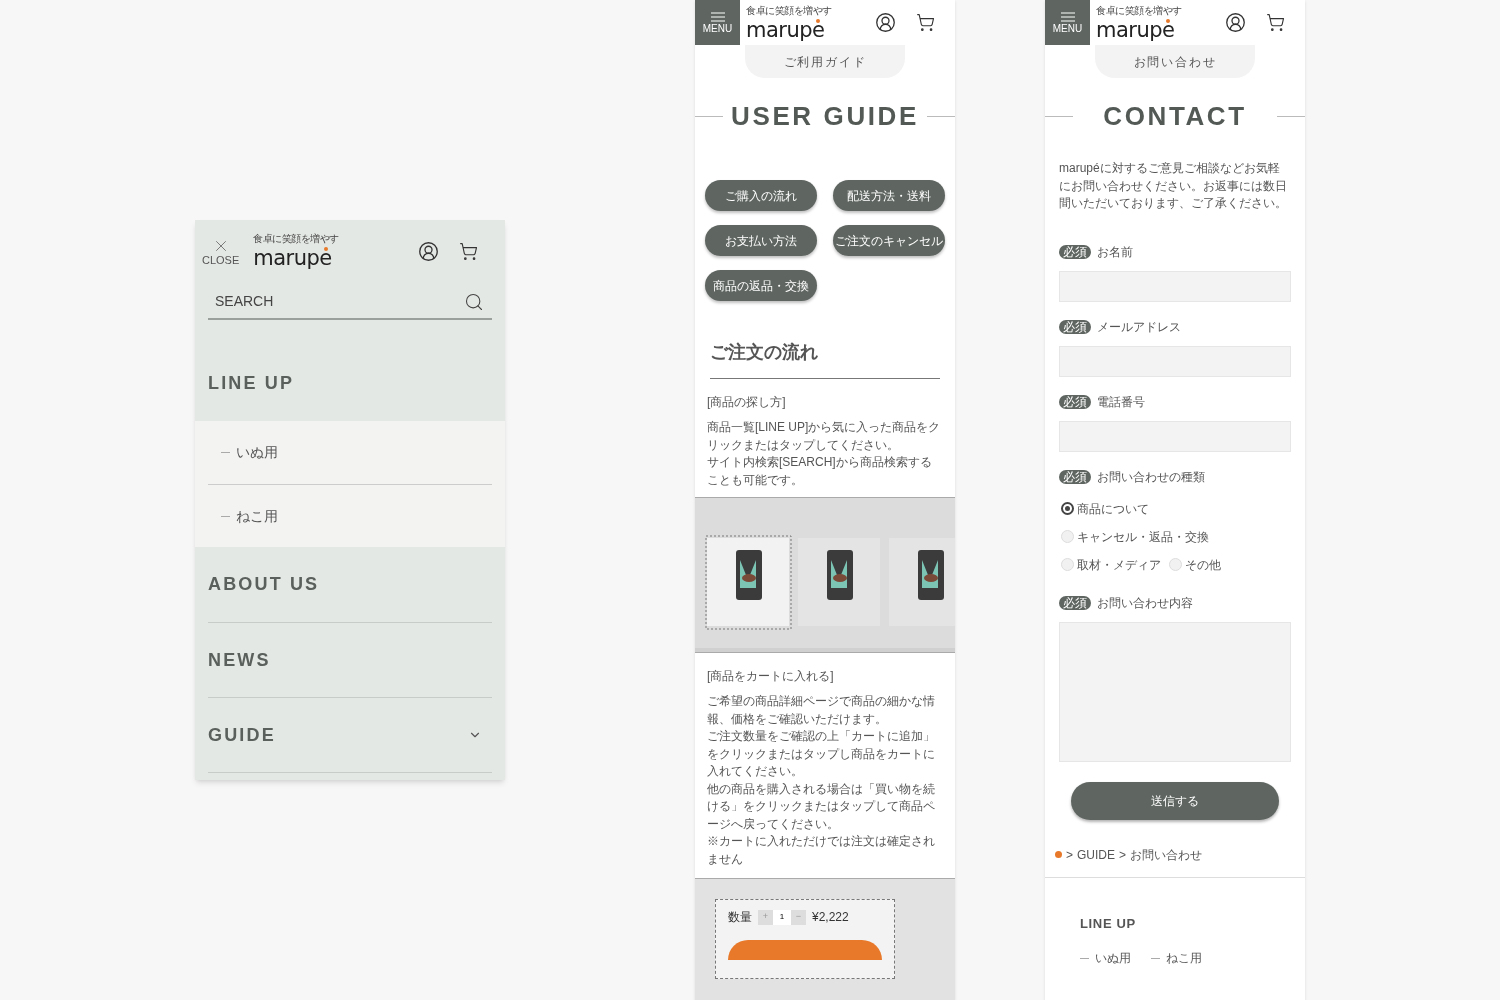 The image size is (1500, 1000). What do you see at coordinates (1203, 564) in the screenshot?
I see `radio-label: その他` at bounding box center [1203, 564].